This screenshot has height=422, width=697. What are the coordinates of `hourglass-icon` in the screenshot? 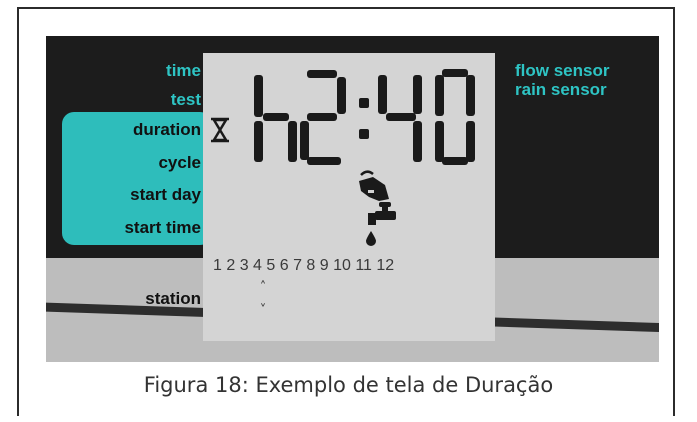 It's located at (220, 130).